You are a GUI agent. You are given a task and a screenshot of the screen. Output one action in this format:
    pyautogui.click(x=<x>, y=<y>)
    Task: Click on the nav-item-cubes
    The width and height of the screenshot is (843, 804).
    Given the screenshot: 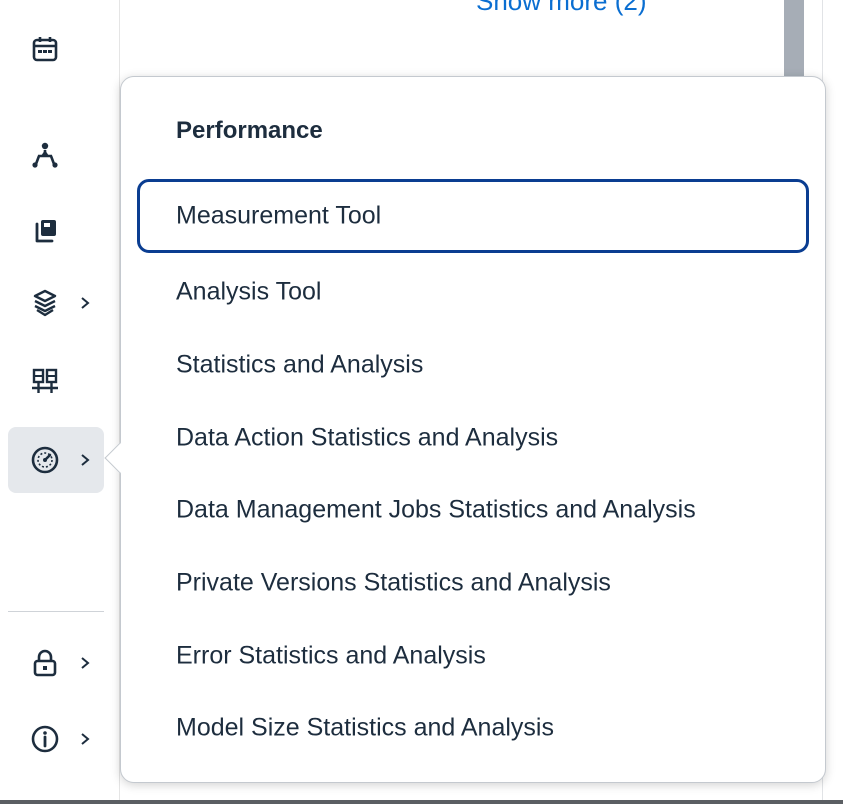 What is the action you would take?
    pyautogui.click(x=56, y=303)
    